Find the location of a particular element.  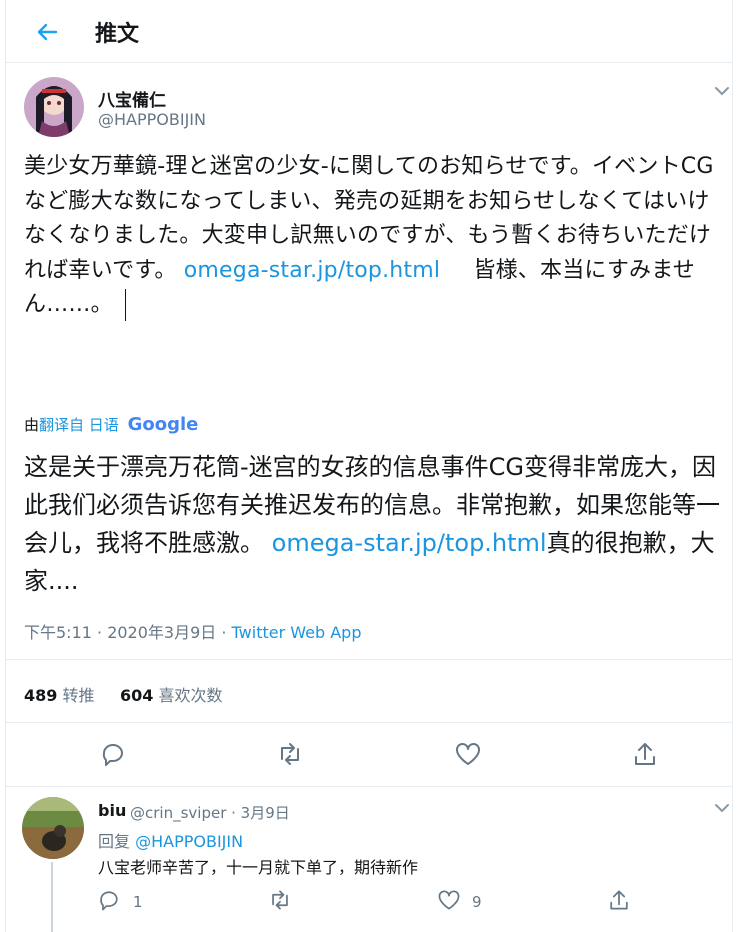

reply-to-handle: @HAPPOBIJIN is located at coordinates (189, 841).